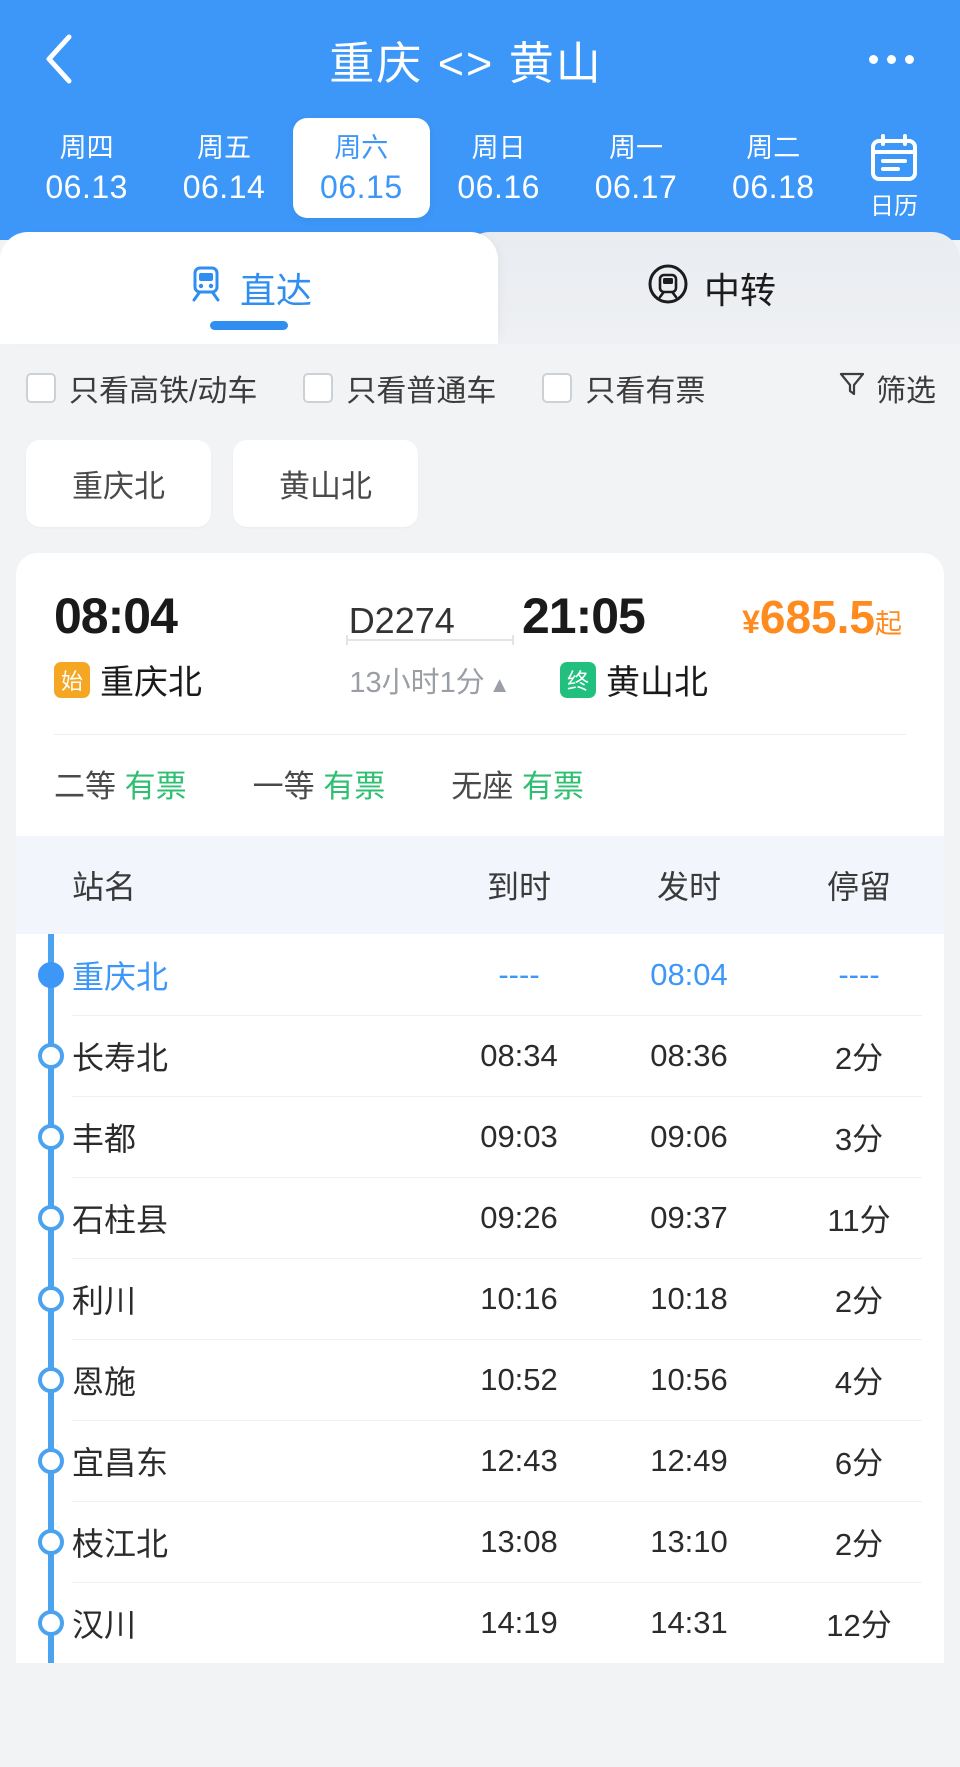 The image size is (960, 1767). Describe the element at coordinates (86, 168) in the screenshot. I see `date-tab-0: 周四 06.13` at that location.